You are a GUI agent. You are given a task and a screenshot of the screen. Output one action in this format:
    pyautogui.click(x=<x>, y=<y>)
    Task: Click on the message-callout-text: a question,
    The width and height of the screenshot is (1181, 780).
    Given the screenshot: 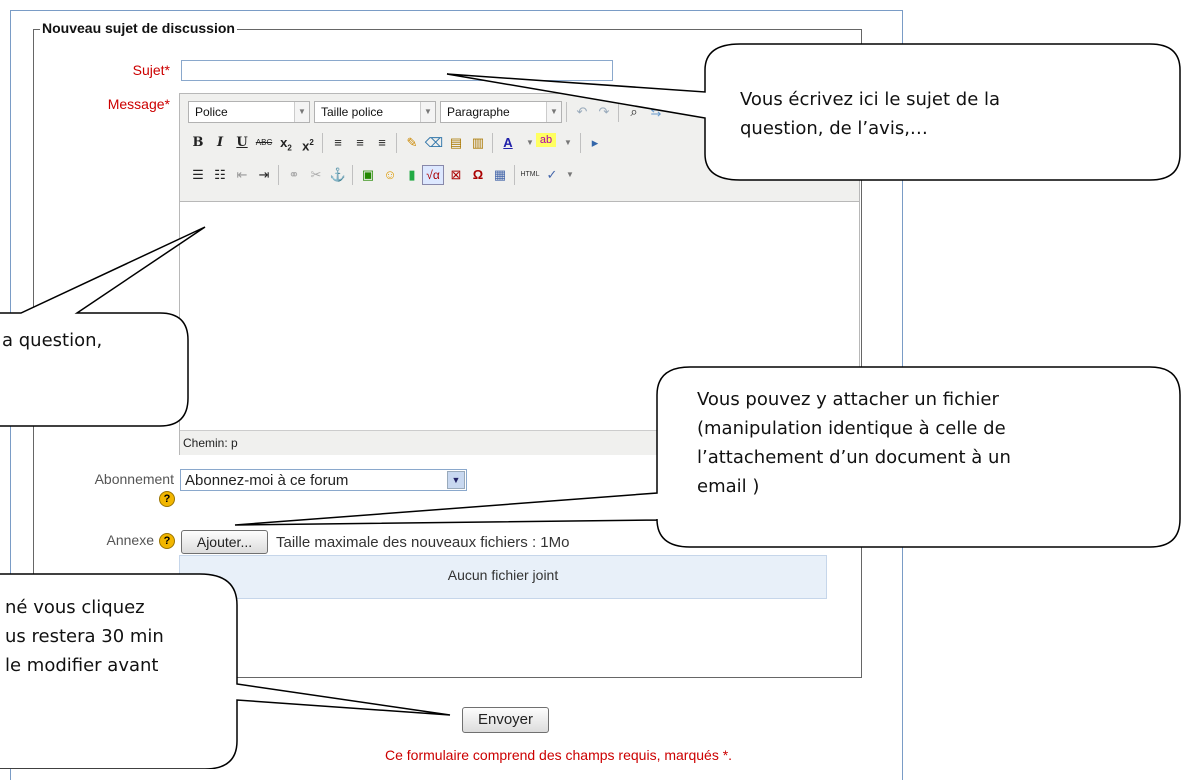 What is the action you would take?
    pyautogui.click(x=52, y=340)
    